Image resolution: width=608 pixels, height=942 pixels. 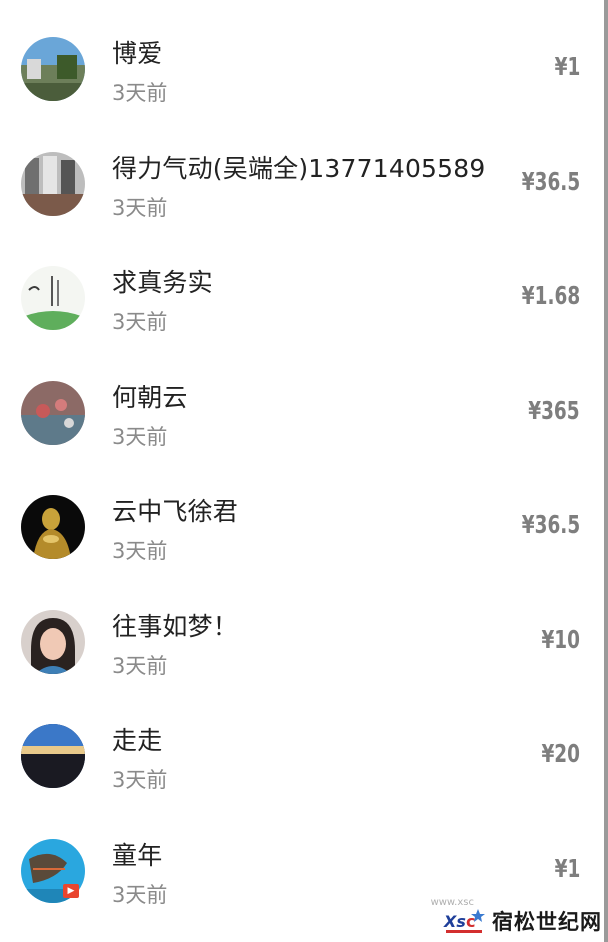 I want to click on donor-name: 何朝云, so click(x=150, y=397).